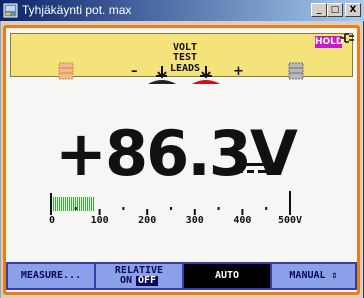 The height and width of the screenshot is (298, 364). Describe the element at coordinates (353, 10) in the screenshot. I see `close-button: X` at that location.